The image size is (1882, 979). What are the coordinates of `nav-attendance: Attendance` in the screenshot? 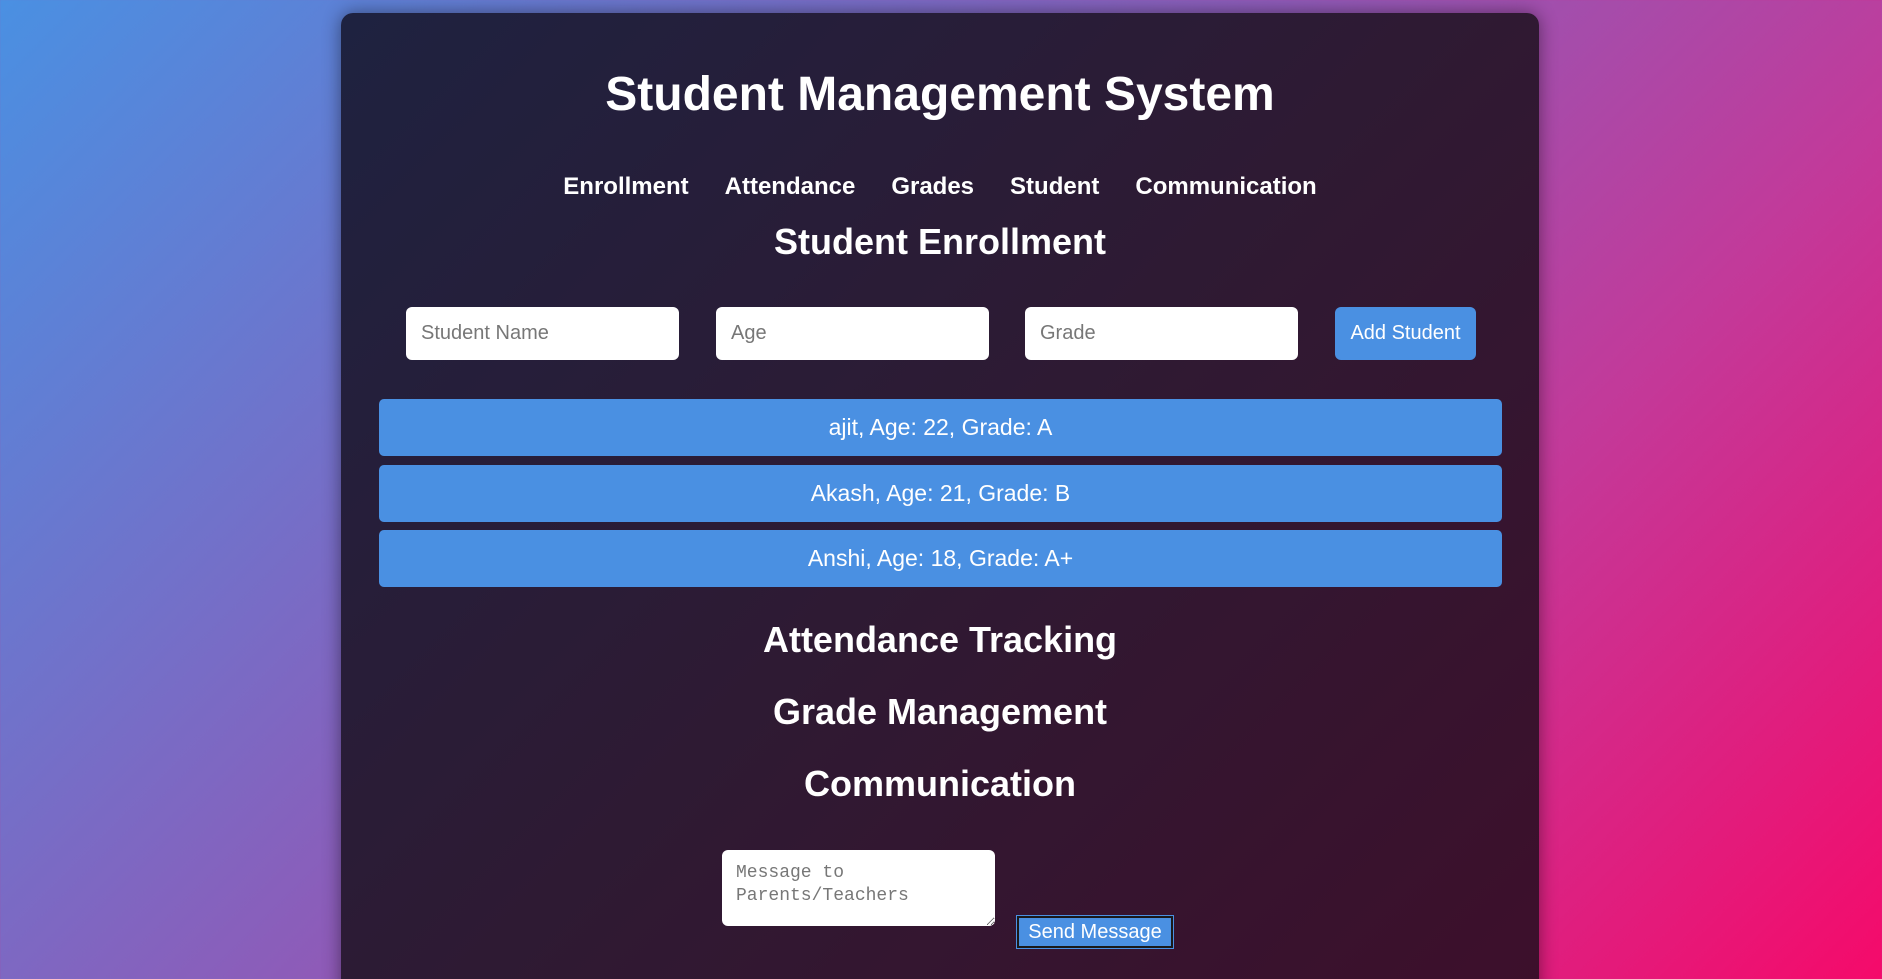 It's located at (790, 187).